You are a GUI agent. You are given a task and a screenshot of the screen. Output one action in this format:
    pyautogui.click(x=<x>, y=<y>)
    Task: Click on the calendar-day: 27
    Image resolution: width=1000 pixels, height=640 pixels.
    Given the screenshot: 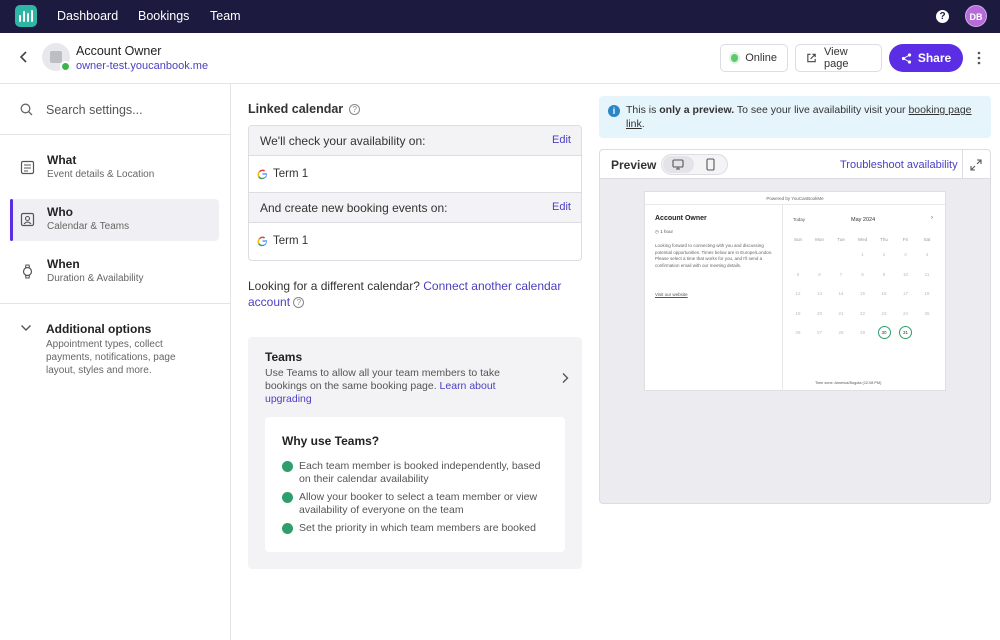 What is the action you would take?
    pyautogui.click(x=819, y=332)
    